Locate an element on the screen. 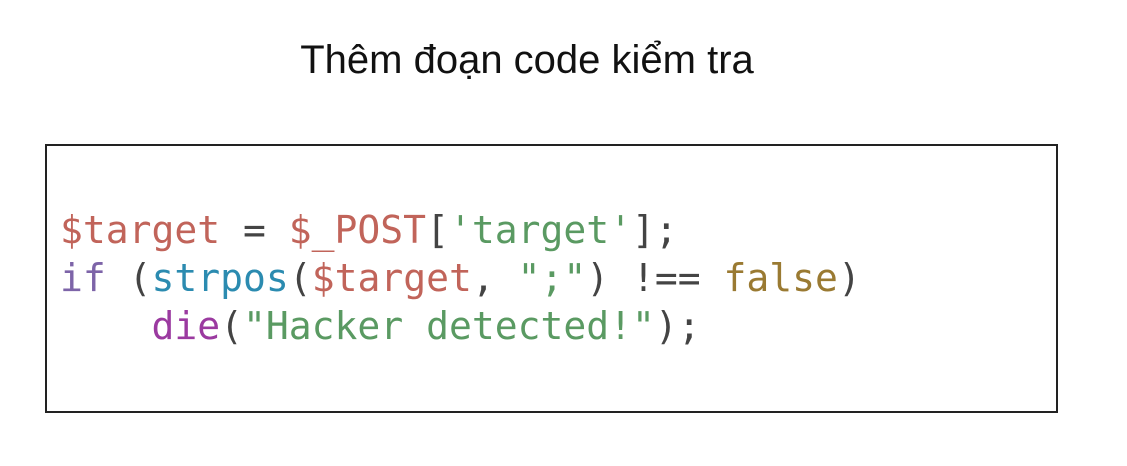 This screenshot has width=1127, height=466. code-token: die is located at coordinates (186, 326).